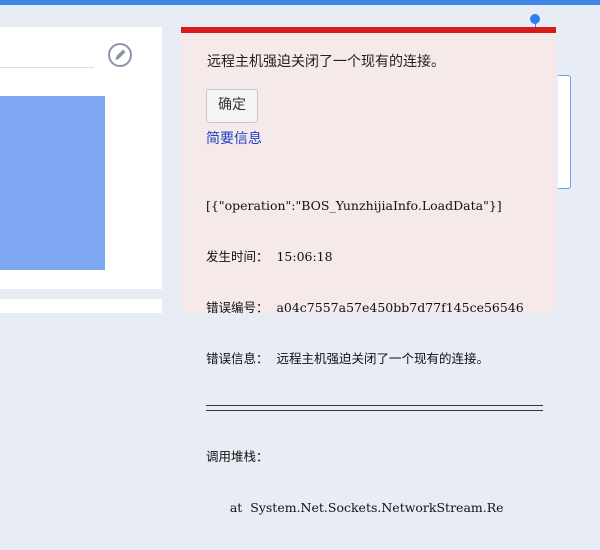 Image resolution: width=600 pixels, height=550 pixels. I want to click on left-bottom-panel, so click(81, 306).